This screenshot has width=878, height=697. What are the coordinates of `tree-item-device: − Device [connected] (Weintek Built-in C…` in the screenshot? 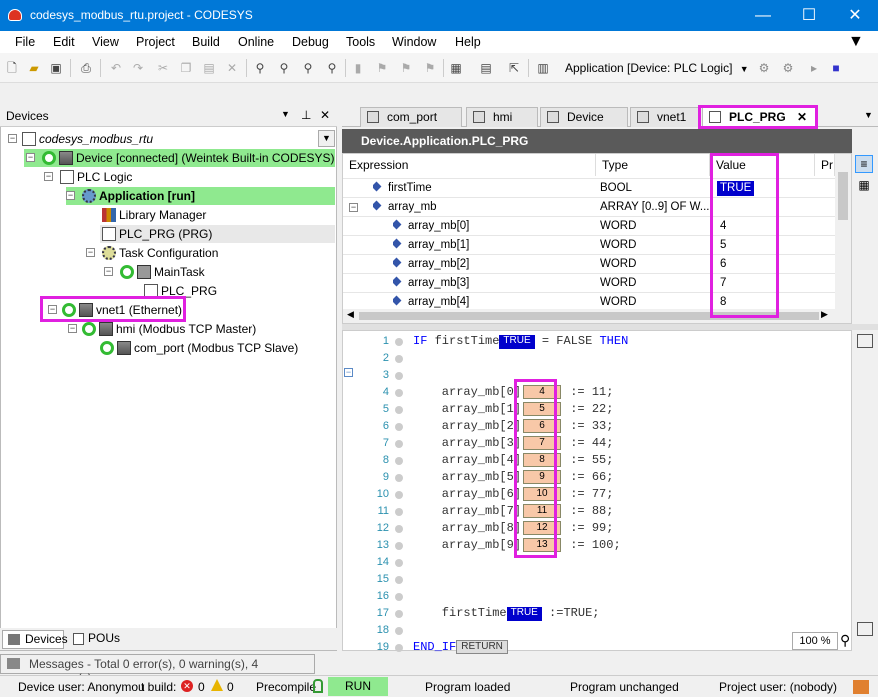 It's located at (179, 158).